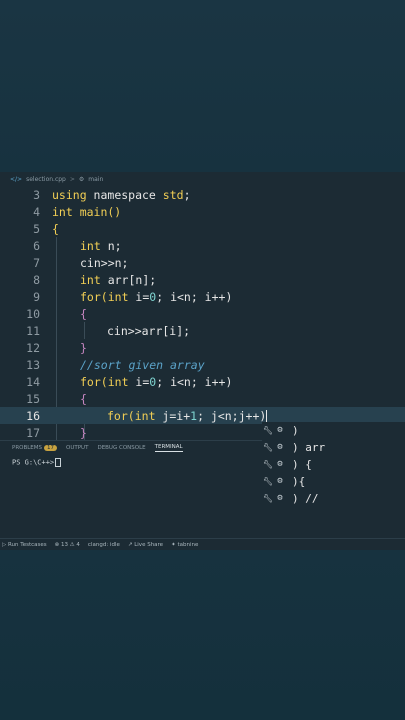 The image size is (405, 720). Describe the element at coordinates (33, 398) in the screenshot. I see `line-number: 15` at that location.